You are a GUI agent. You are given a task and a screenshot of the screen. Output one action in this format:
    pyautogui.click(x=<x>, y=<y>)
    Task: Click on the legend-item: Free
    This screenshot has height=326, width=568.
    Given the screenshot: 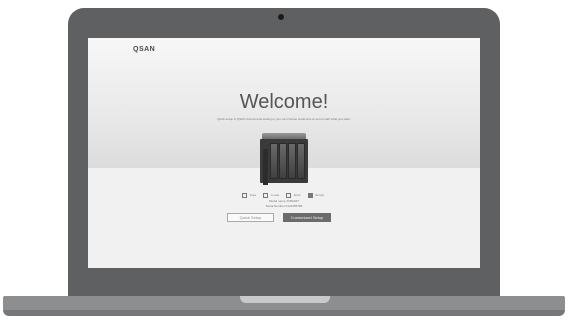 What is the action you would take?
    pyautogui.click(x=249, y=195)
    